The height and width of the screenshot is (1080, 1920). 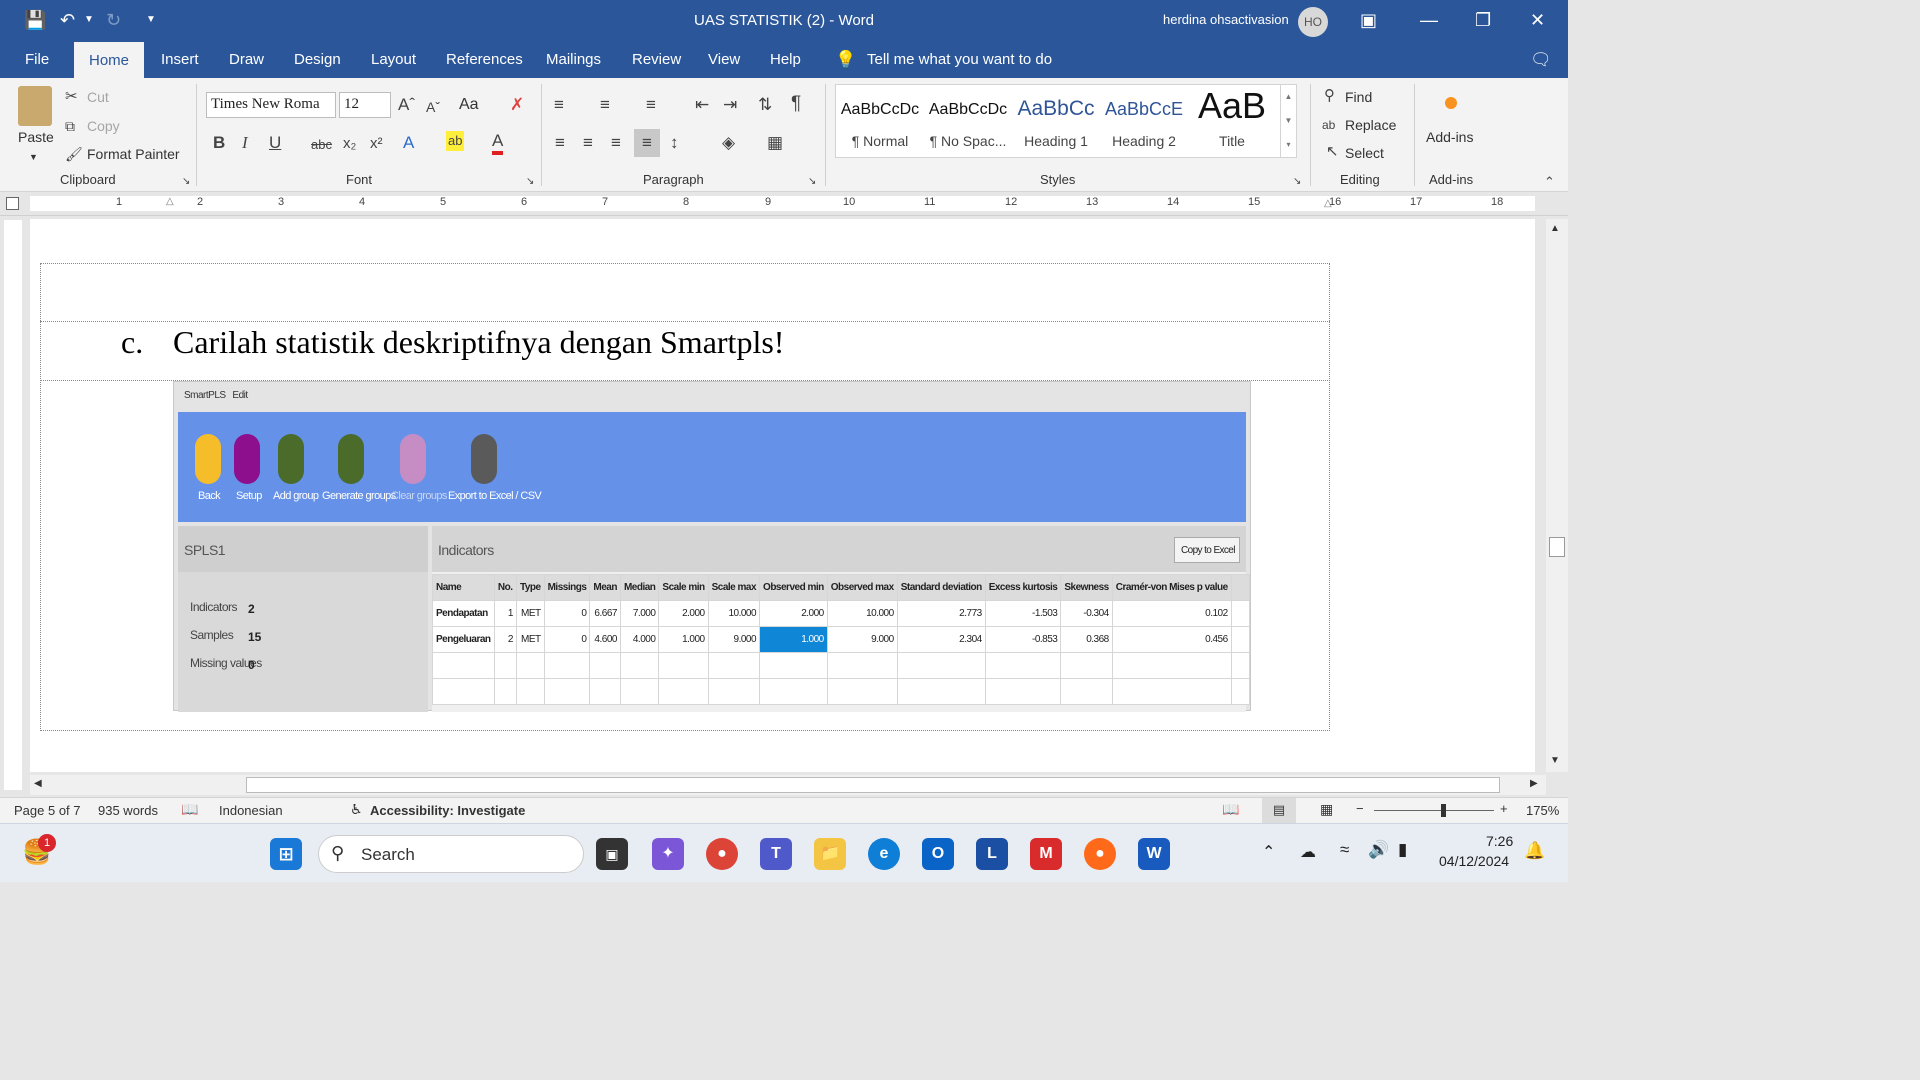 What do you see at coordinates (451, 854) in the screenshot?
I see `taskbar-search: ⚲ Search` at bounding box center [451, 854].